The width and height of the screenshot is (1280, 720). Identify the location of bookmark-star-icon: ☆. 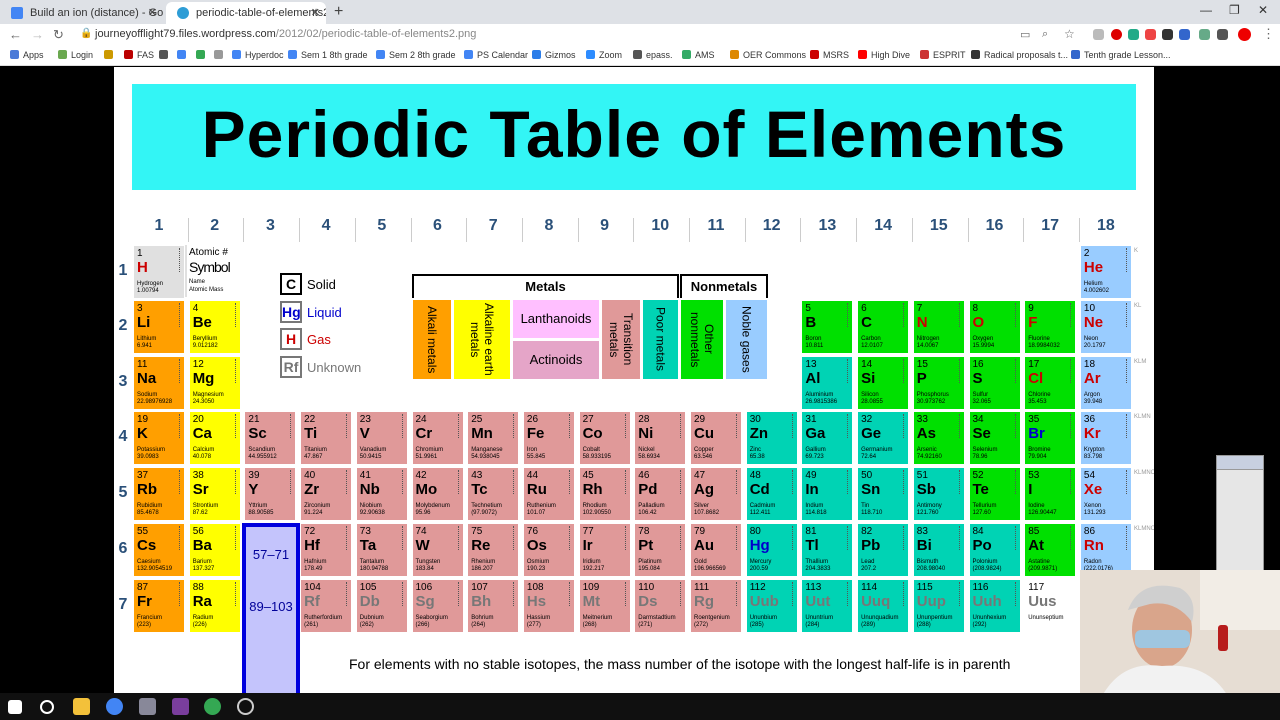
(1069, 34).